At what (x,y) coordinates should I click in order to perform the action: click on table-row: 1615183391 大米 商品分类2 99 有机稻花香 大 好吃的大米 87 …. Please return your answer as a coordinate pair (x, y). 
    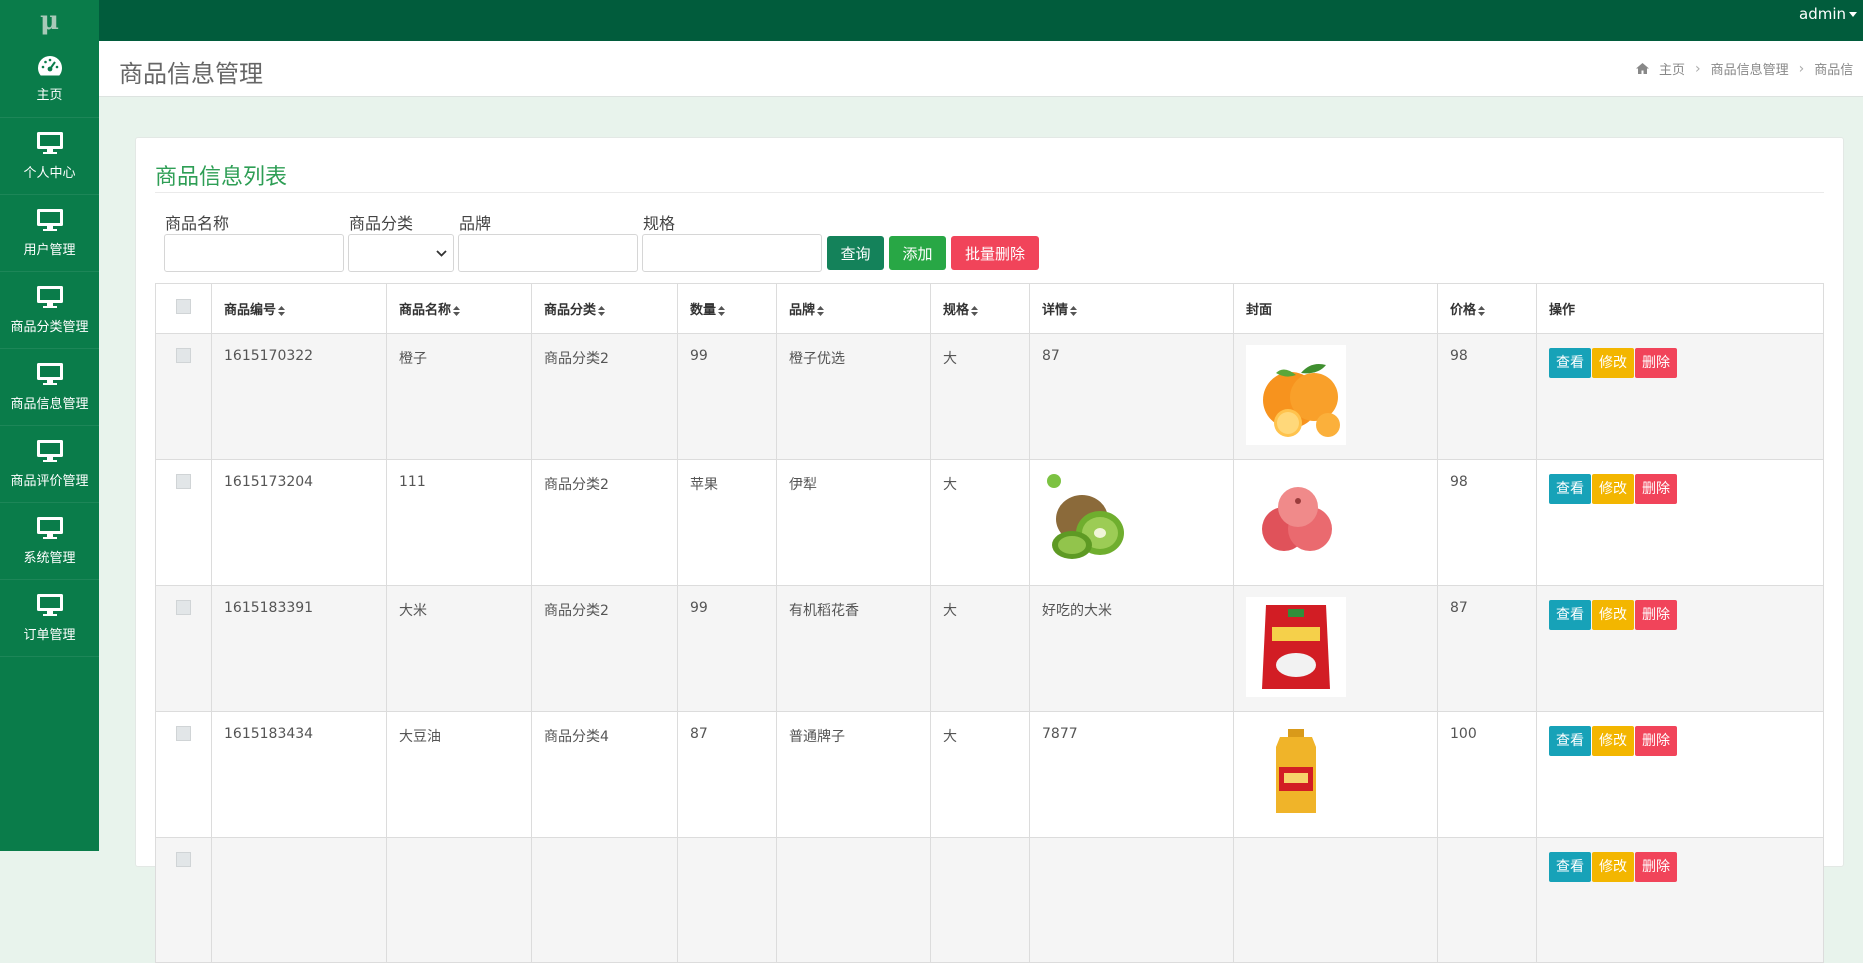
    Looking at the image, I should click on (989, 648).